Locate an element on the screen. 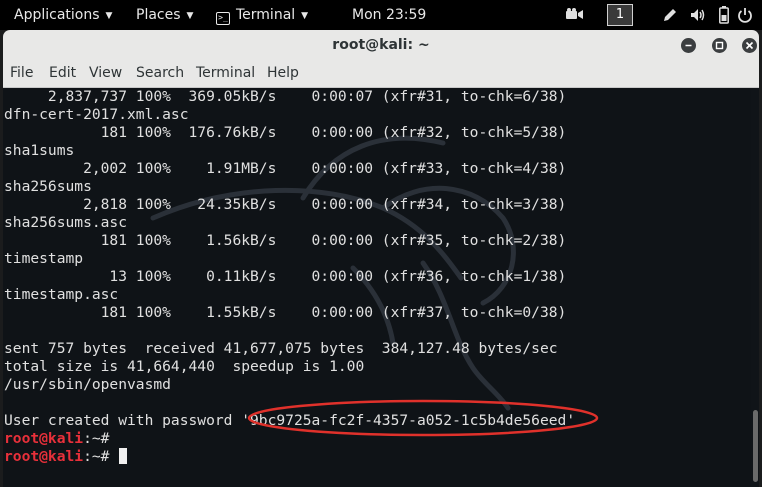 The height and width of the screenshot is (487, 762). clock: Mon 23:59 is located at coordinates (389, 15).